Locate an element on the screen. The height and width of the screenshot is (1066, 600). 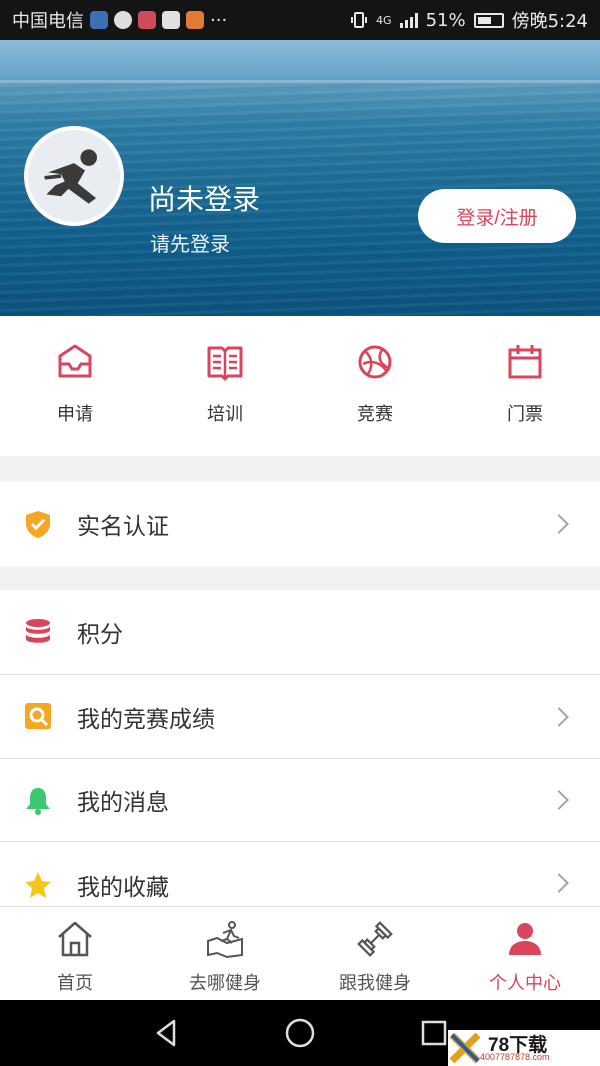
quick-entry-label: 门票 is located at coordinates (525, 414).